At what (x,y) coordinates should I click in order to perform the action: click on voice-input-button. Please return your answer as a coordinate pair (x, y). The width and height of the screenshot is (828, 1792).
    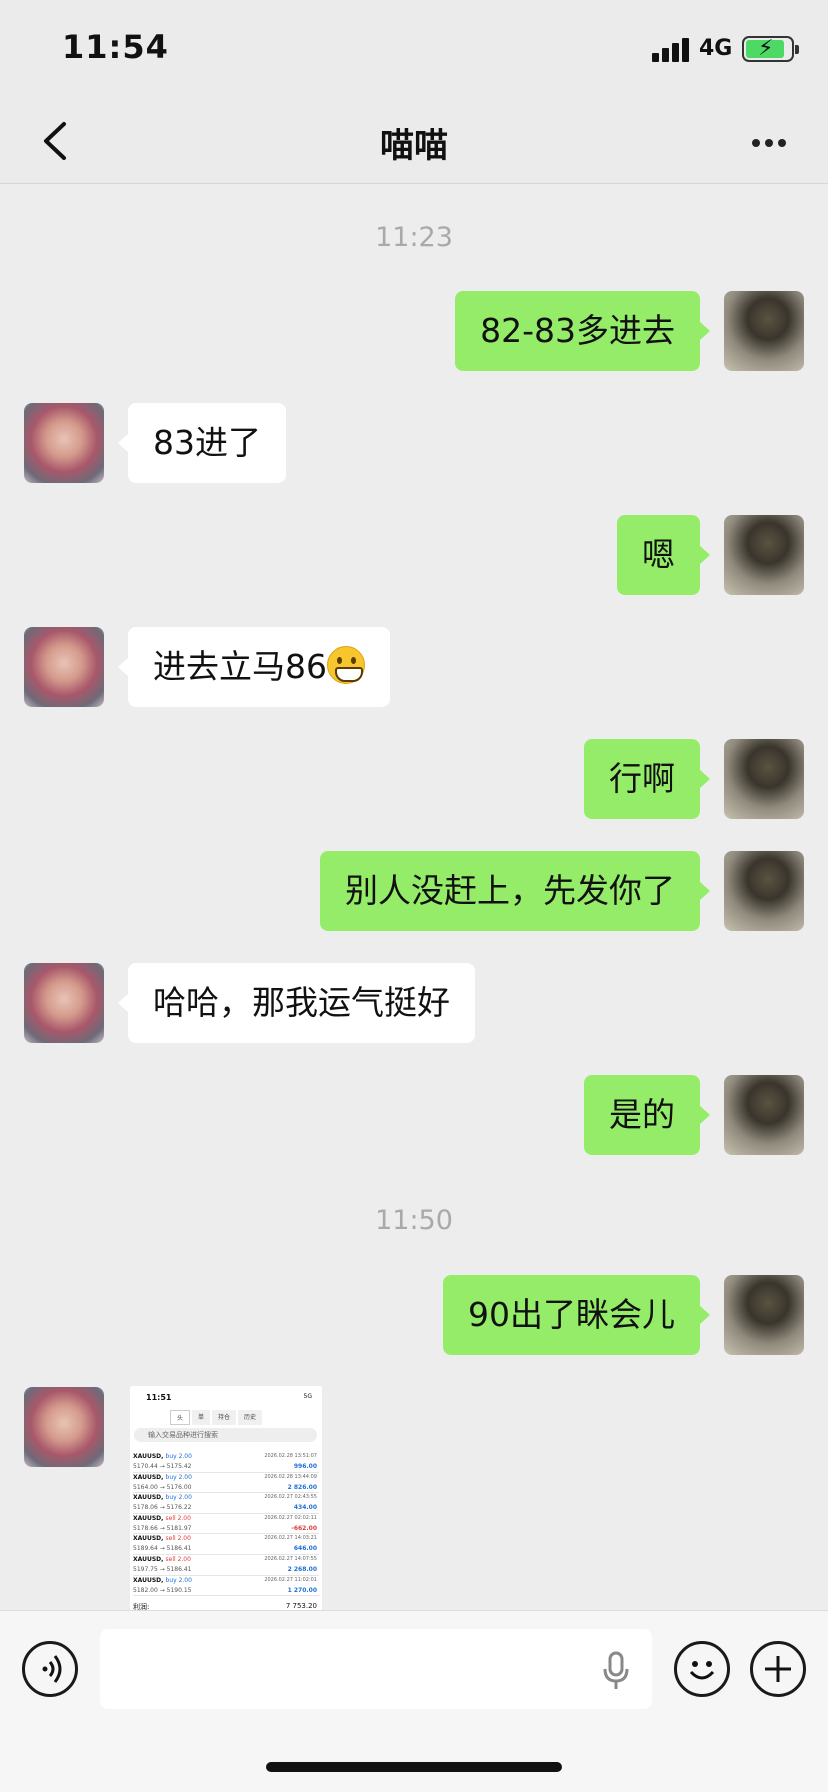
    Looking at the image, I should click on (50, 1669).